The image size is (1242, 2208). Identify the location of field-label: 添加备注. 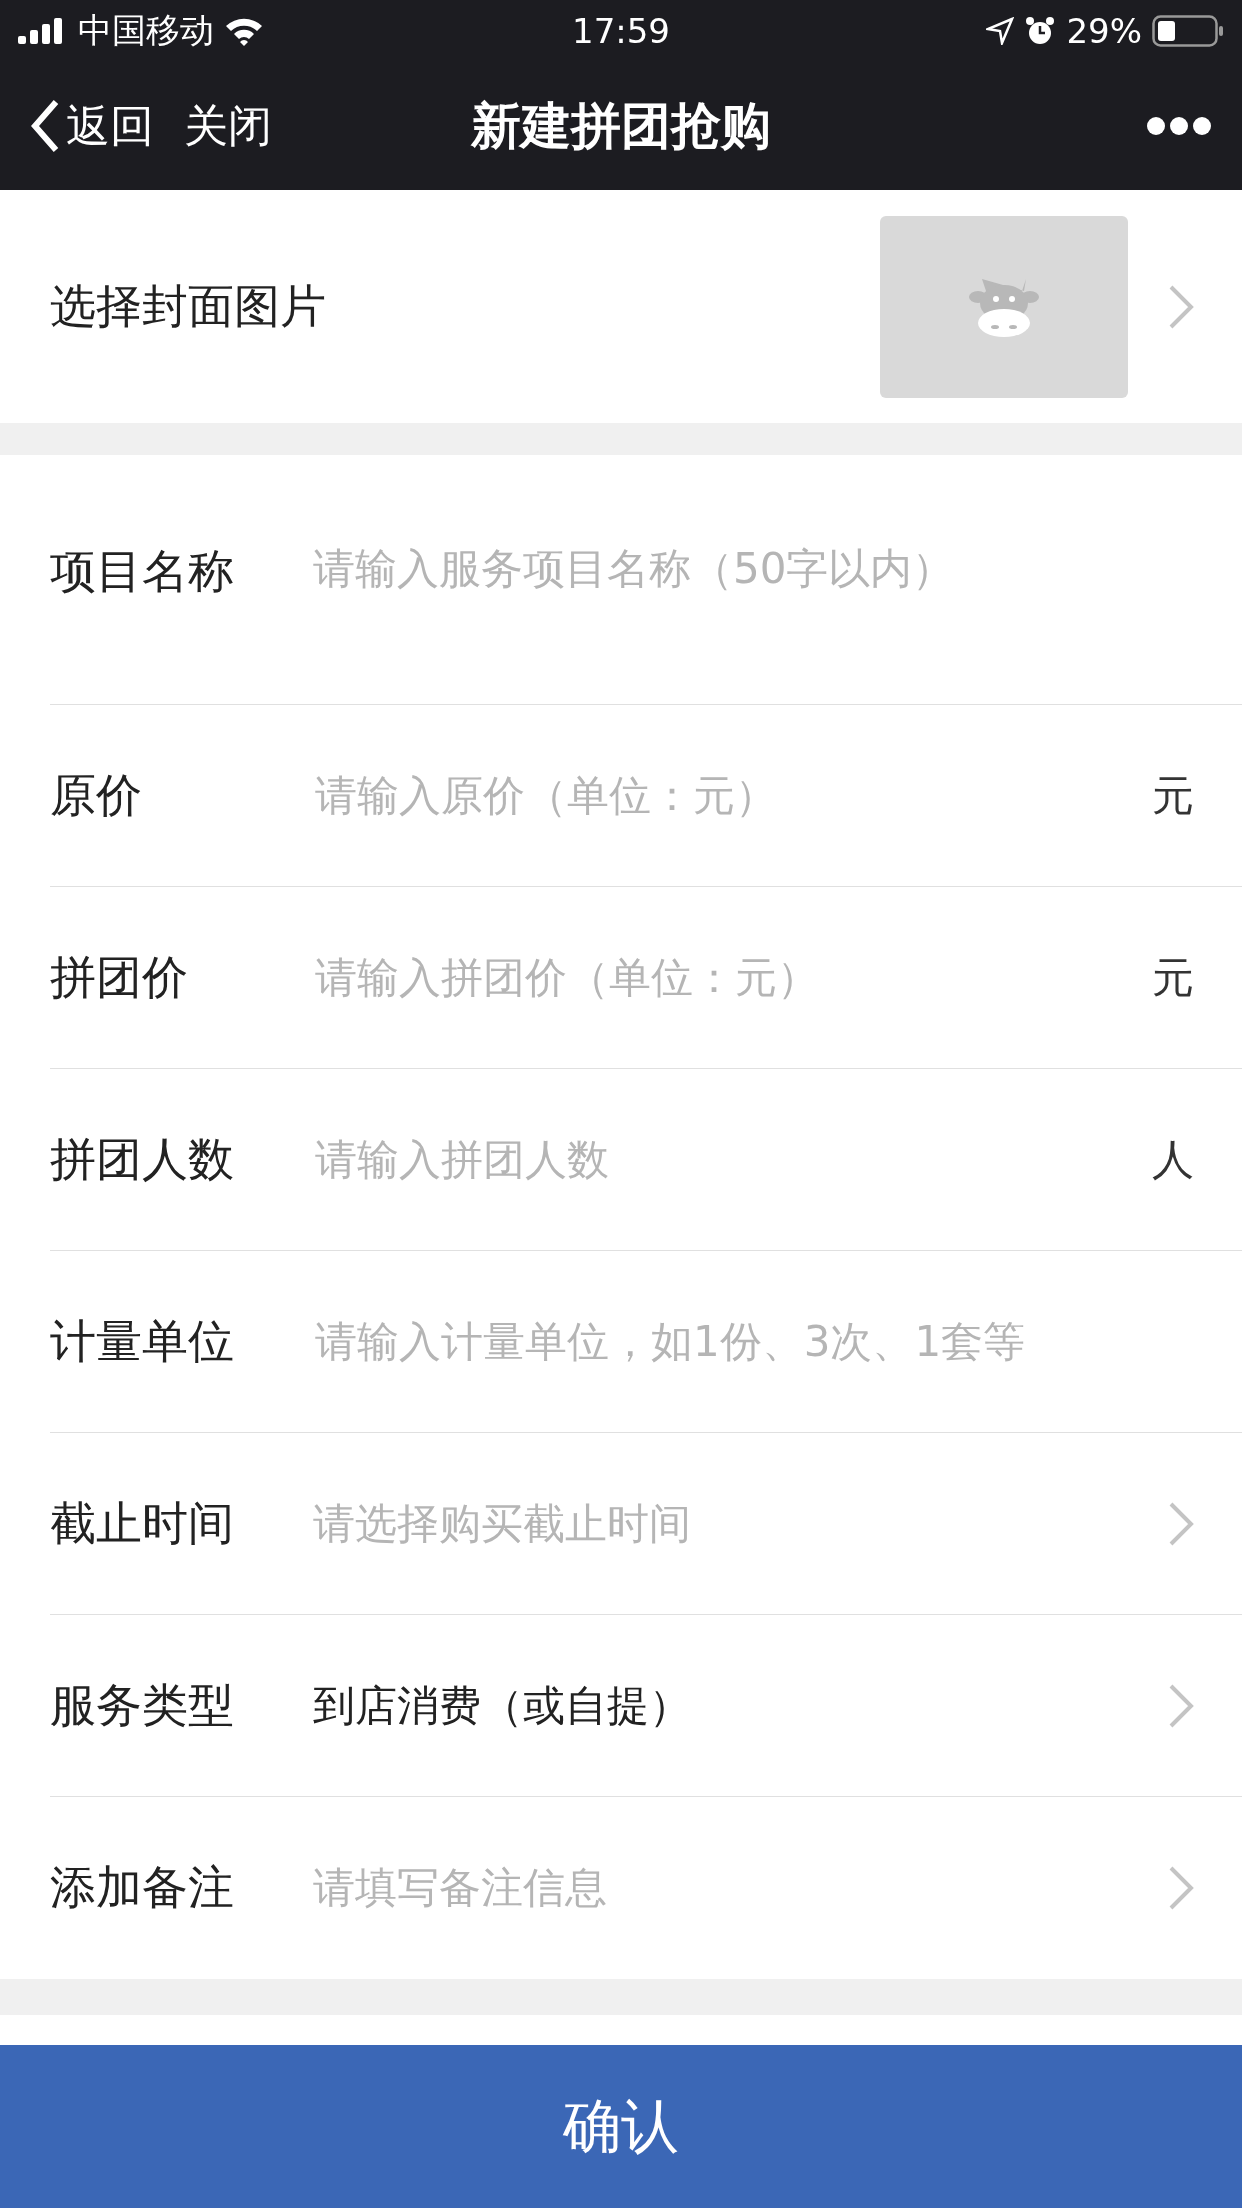
(142, 1887).